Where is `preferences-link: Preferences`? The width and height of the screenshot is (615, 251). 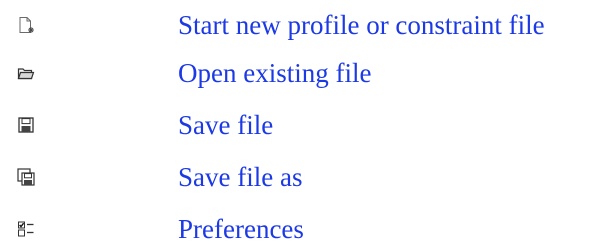
preferences-link: Preferences is located at coordinates (241, 229).